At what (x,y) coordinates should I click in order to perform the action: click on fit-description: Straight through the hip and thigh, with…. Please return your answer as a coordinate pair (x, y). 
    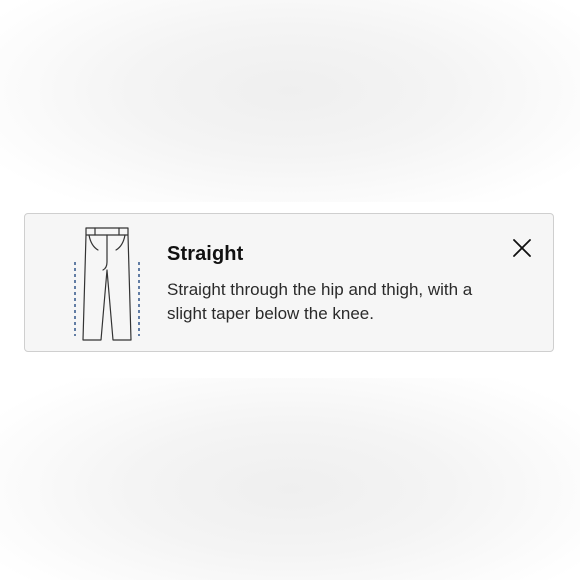
    Looking at the image, I should click on (320, 301).